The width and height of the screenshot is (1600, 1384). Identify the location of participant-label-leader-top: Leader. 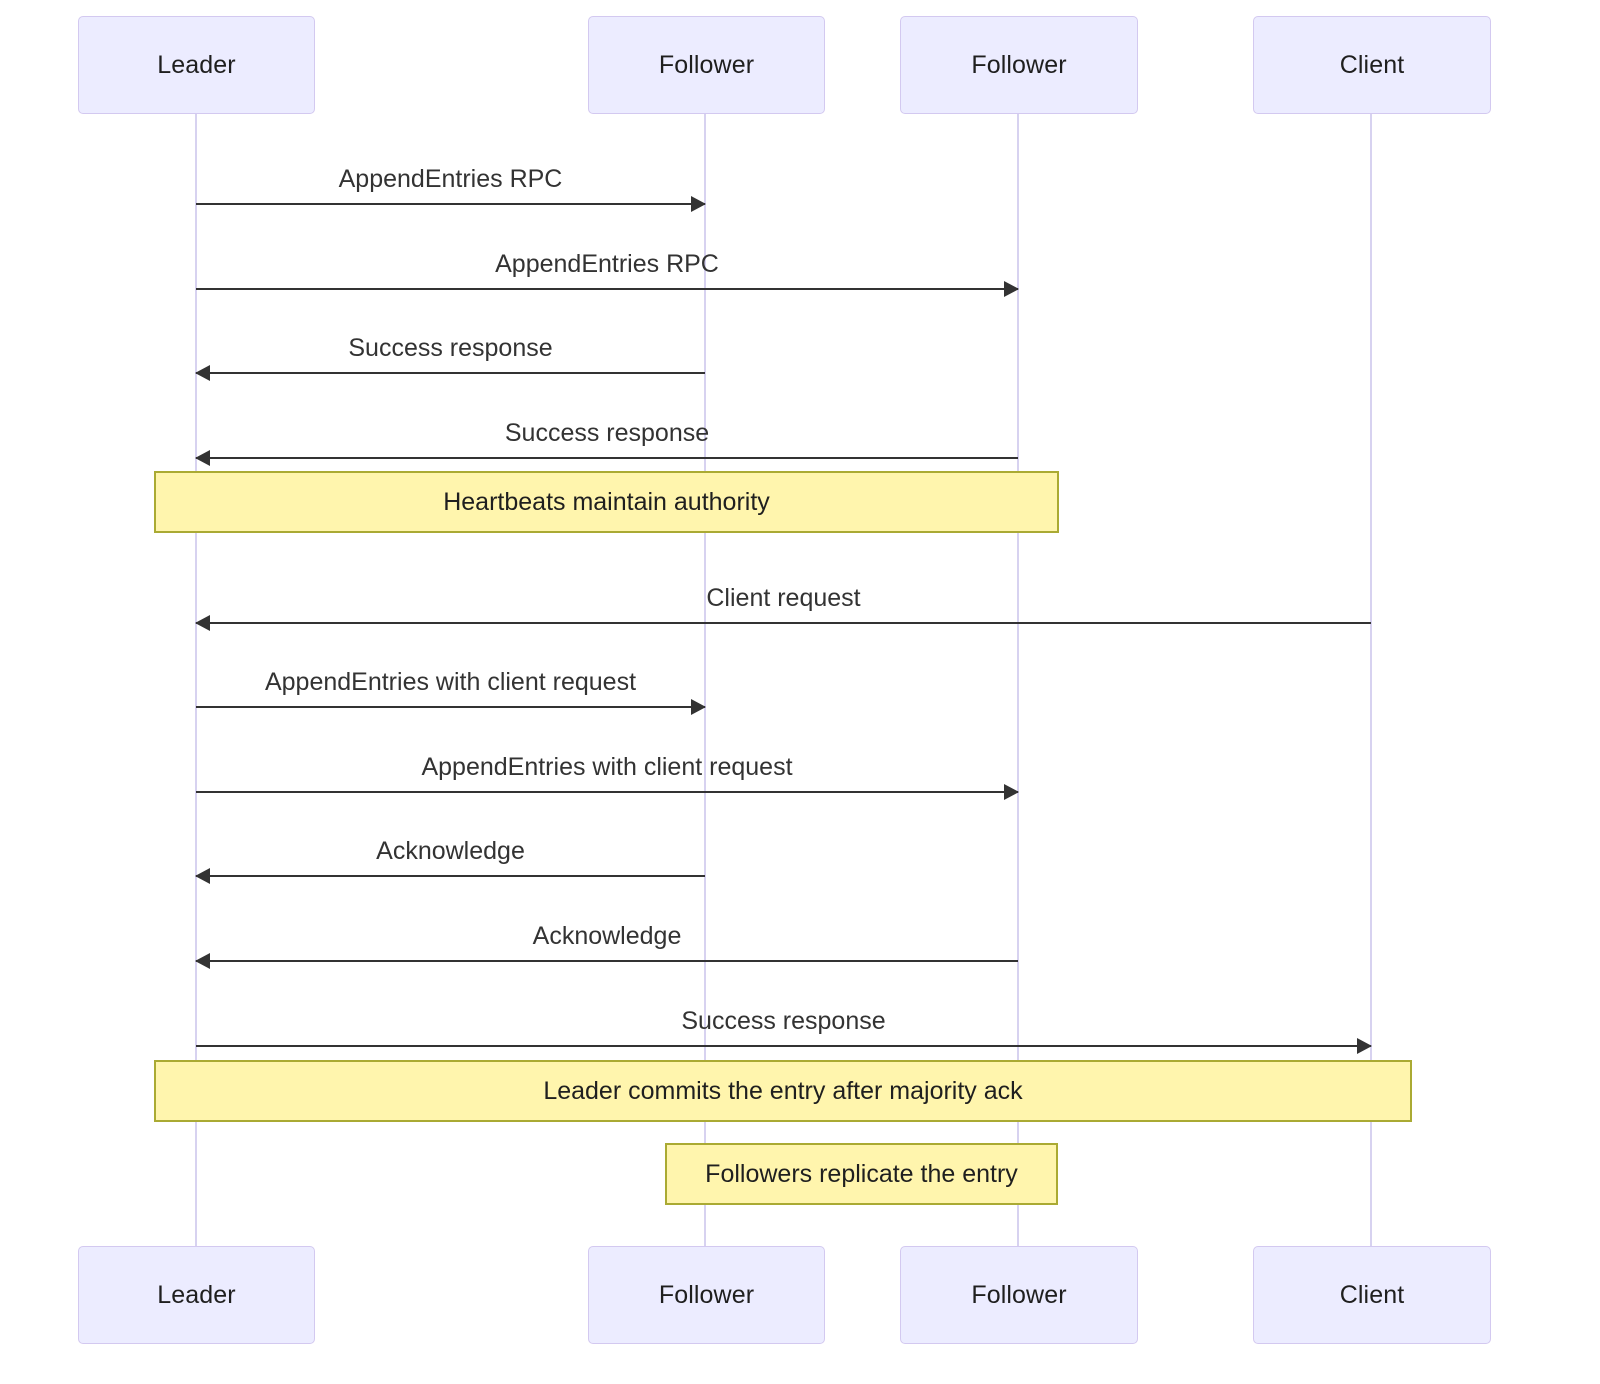
(196, 64).